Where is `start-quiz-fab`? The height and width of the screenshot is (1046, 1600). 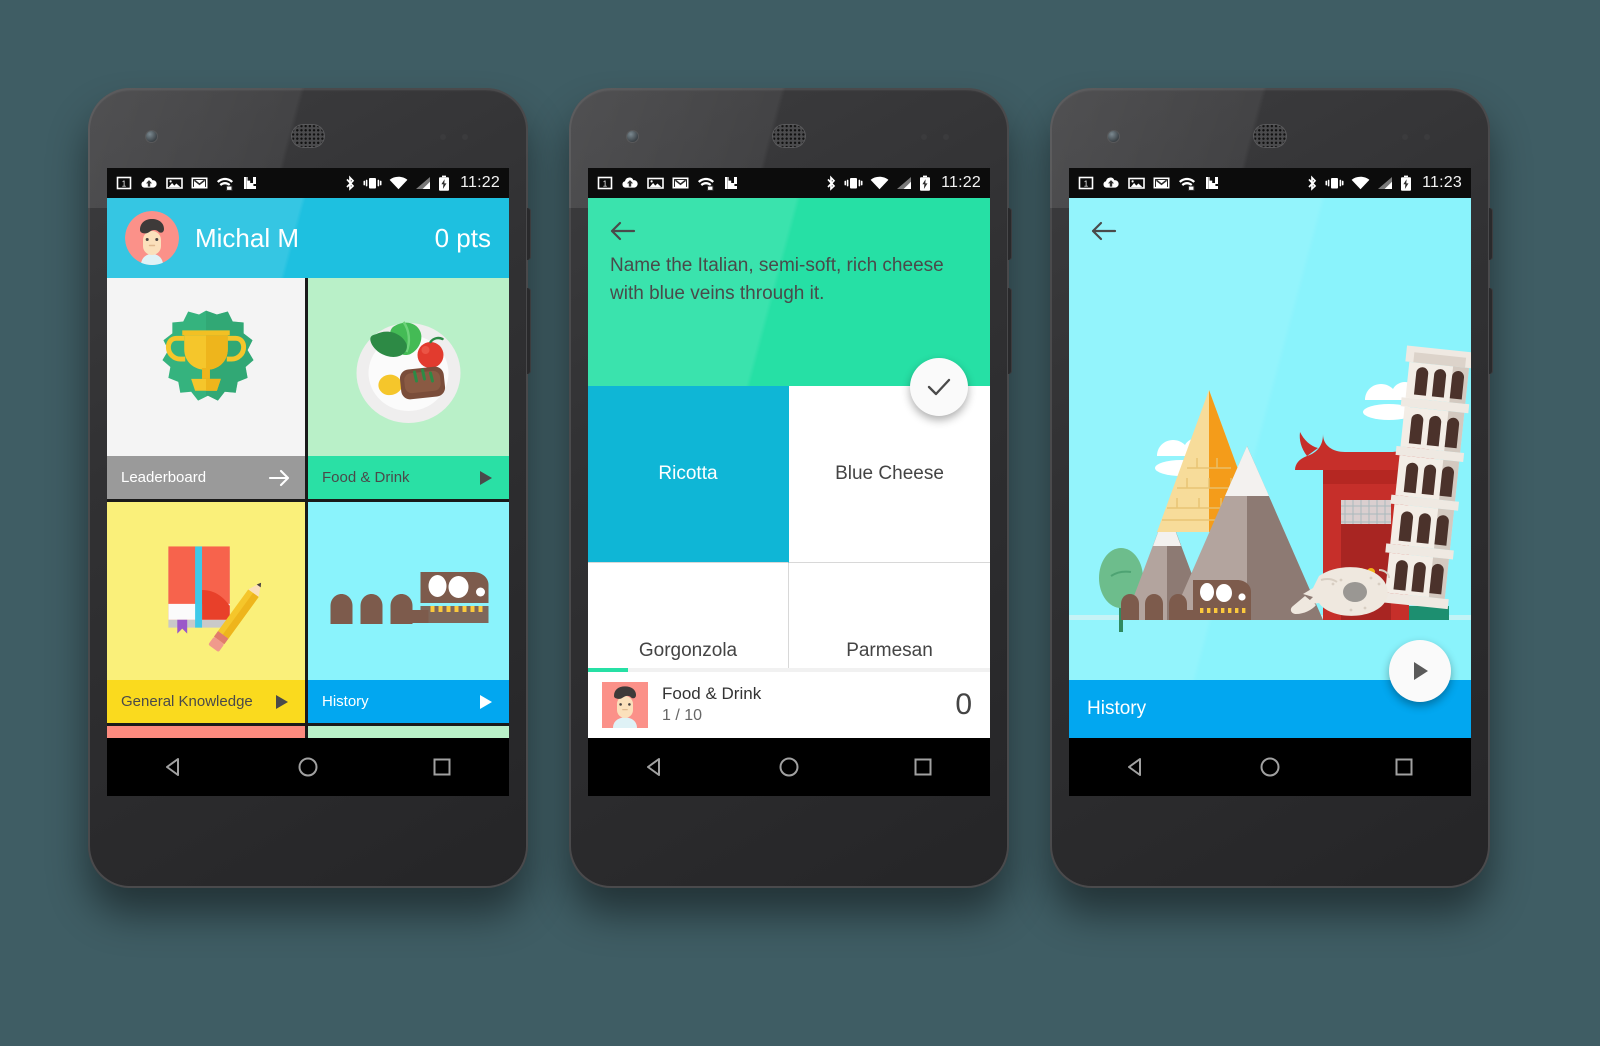
start-quiz-fab is located at coordinates (1420, 671).